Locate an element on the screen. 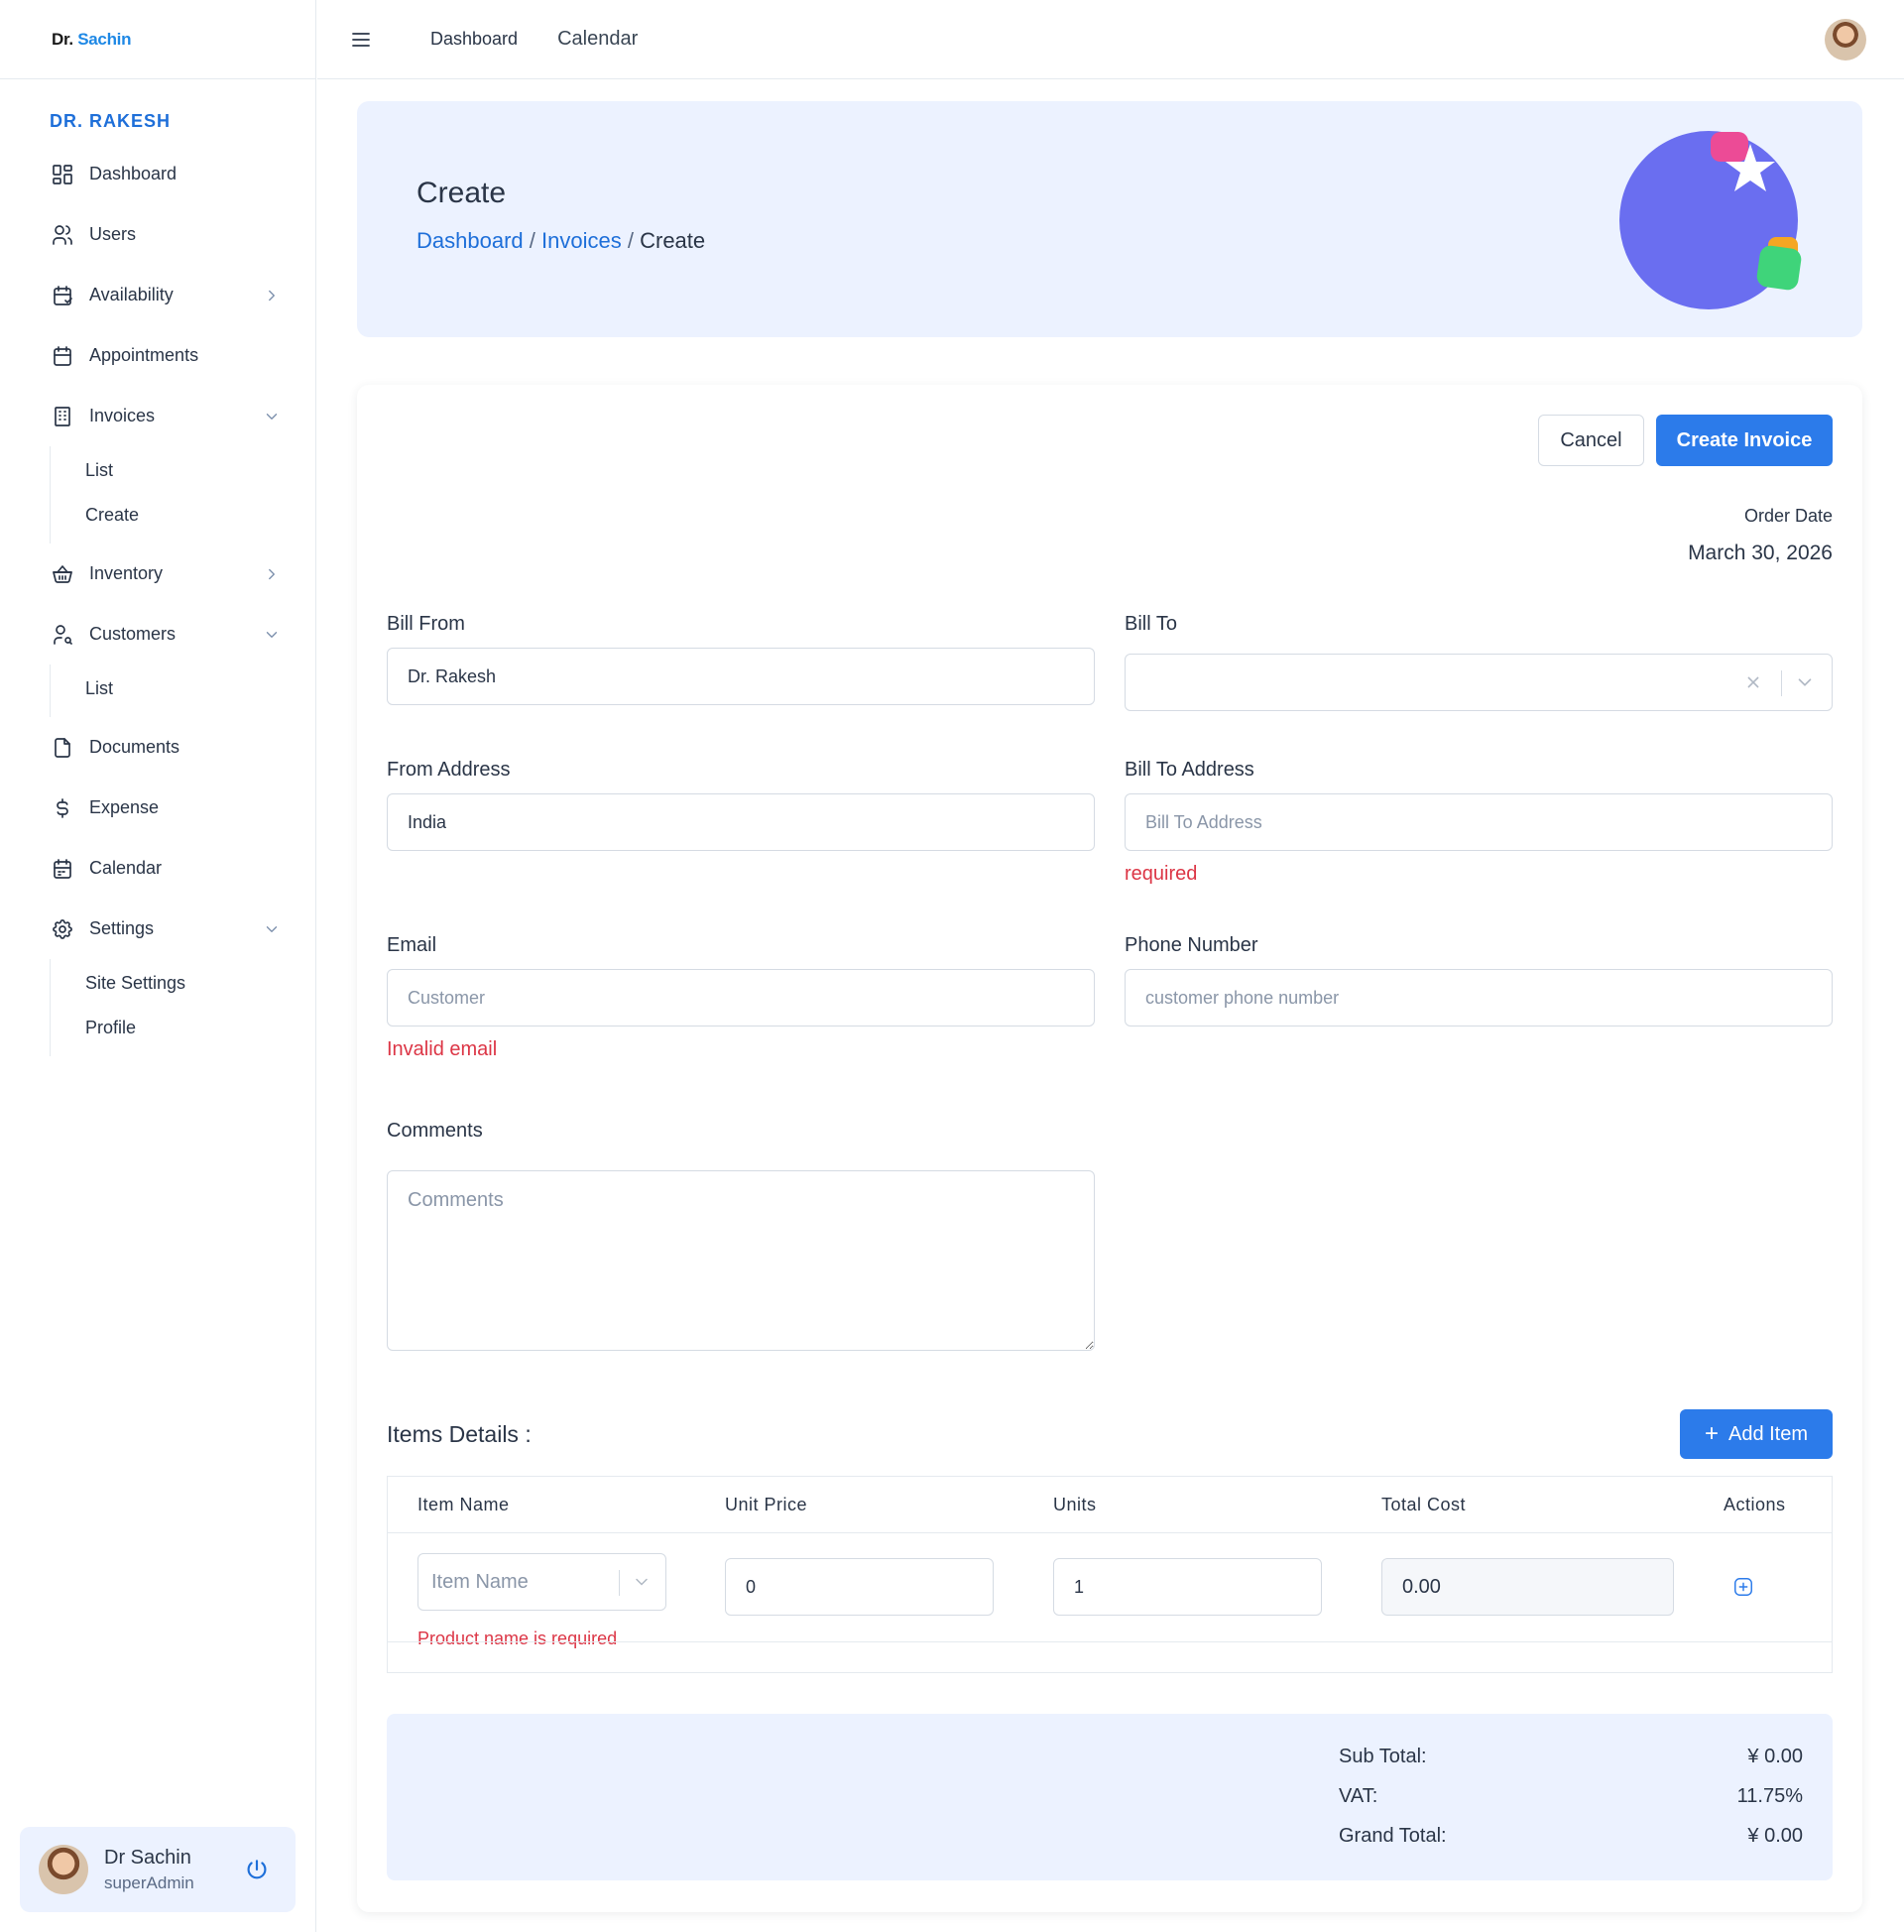  plus-icon: + is located at coordinates (1711, 1433).